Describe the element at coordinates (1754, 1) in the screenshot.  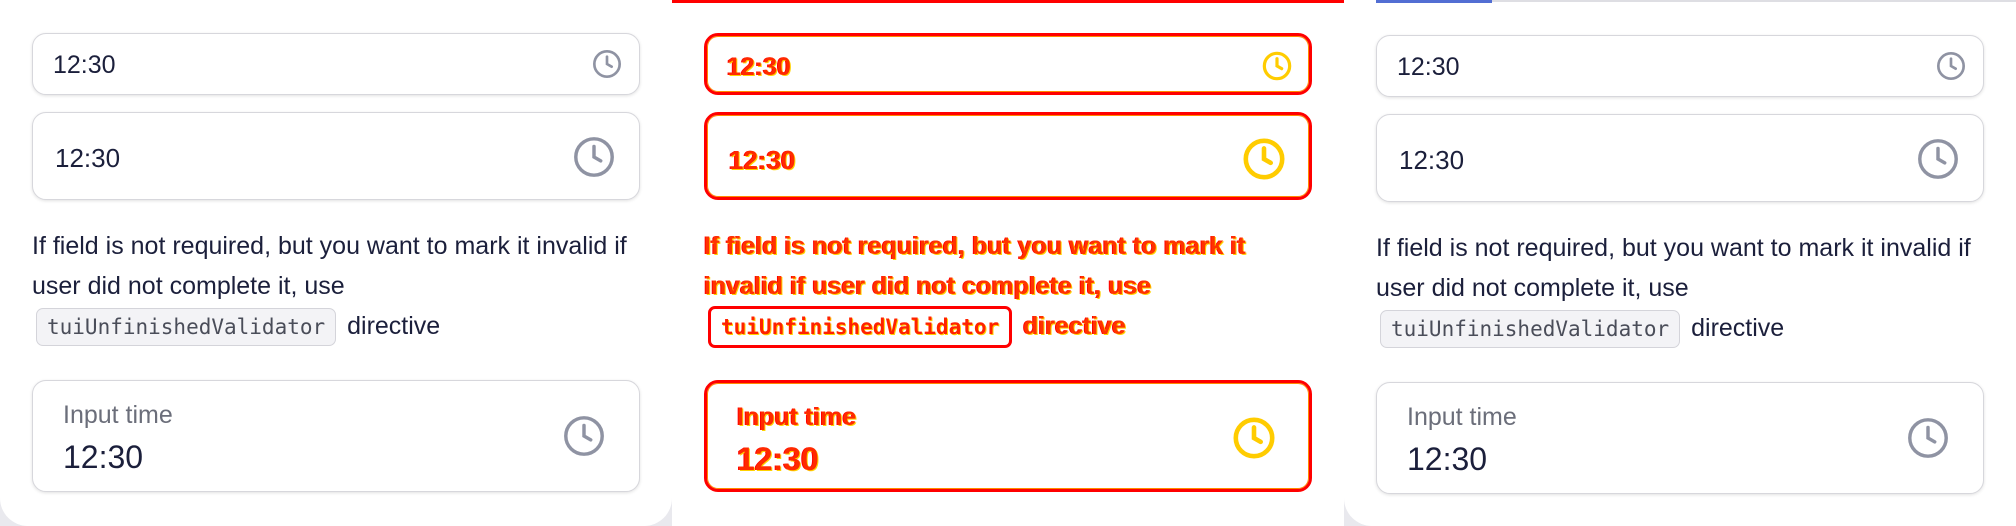
I see `tab-divider` at that location.